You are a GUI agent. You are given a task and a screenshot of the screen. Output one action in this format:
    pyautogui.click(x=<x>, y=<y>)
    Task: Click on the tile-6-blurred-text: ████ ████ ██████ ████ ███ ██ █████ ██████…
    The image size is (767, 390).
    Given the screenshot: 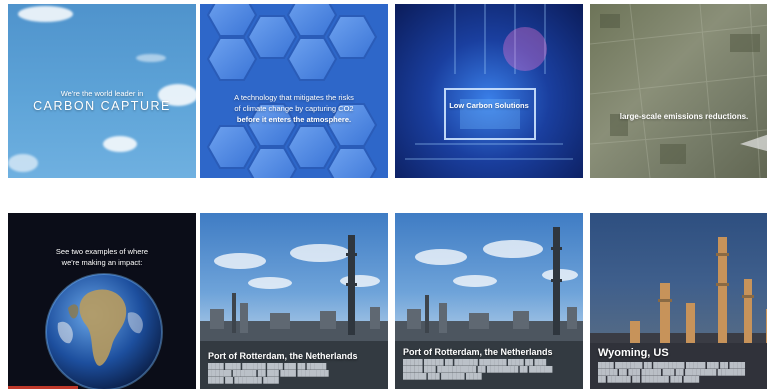 What is the action you would take?
    pyautogui.click(x=268, y=374)
    